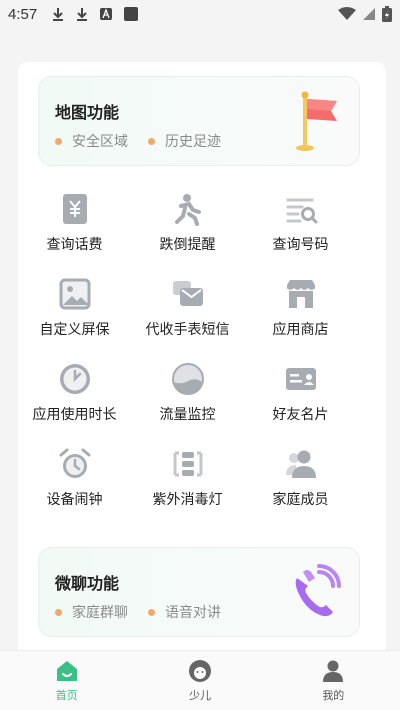 This screenshot has width=400, height=710. Describe the element at coordinates (74, 230) in the screenshot. I see `grid-item-query-bill: 查询话费` at that location.